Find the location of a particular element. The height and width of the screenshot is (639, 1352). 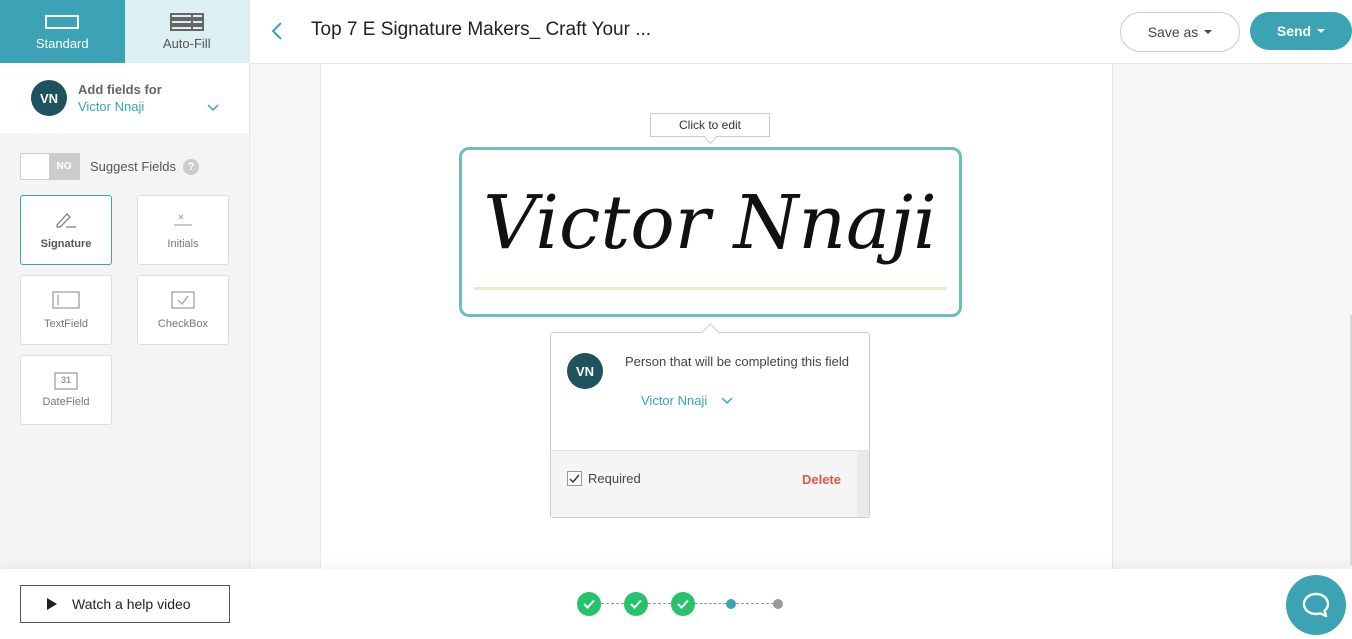

add-fields-label: Add fields for is located at coordinates (120, 89).